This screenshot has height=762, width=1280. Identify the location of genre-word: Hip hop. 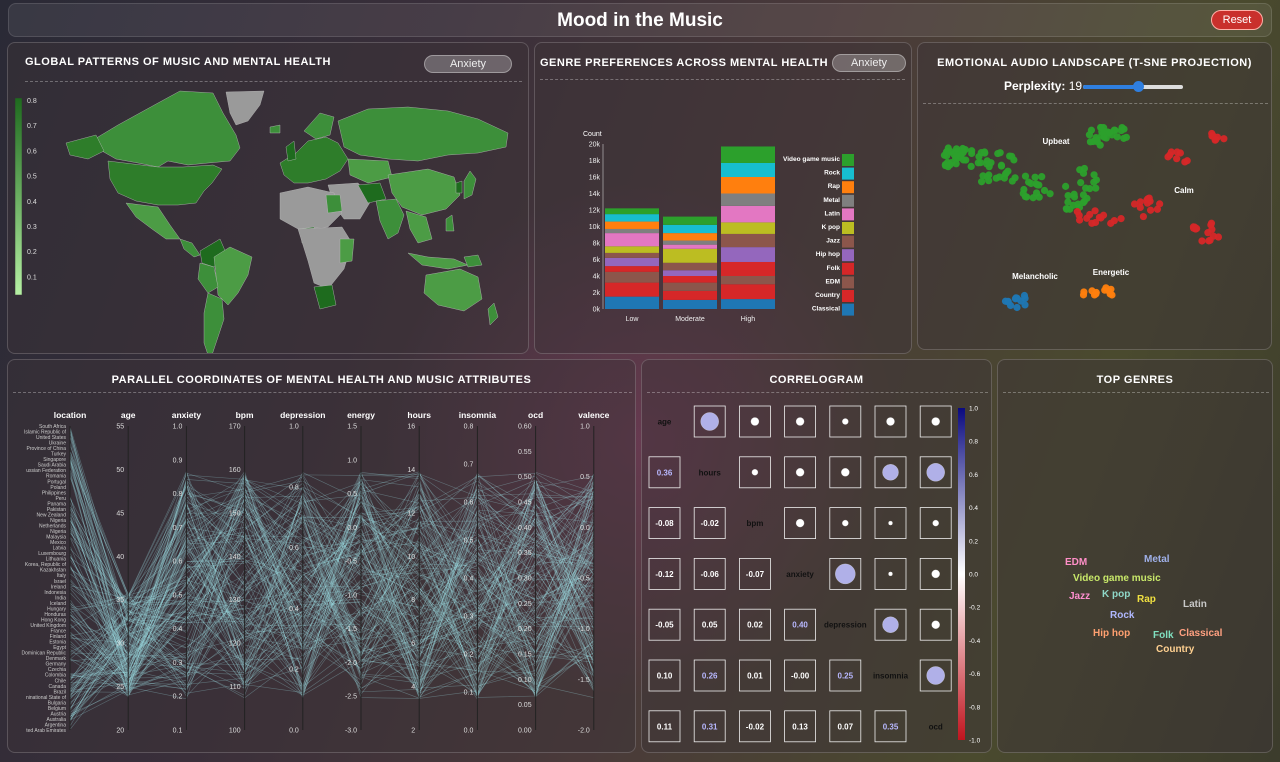
(1111, 633).